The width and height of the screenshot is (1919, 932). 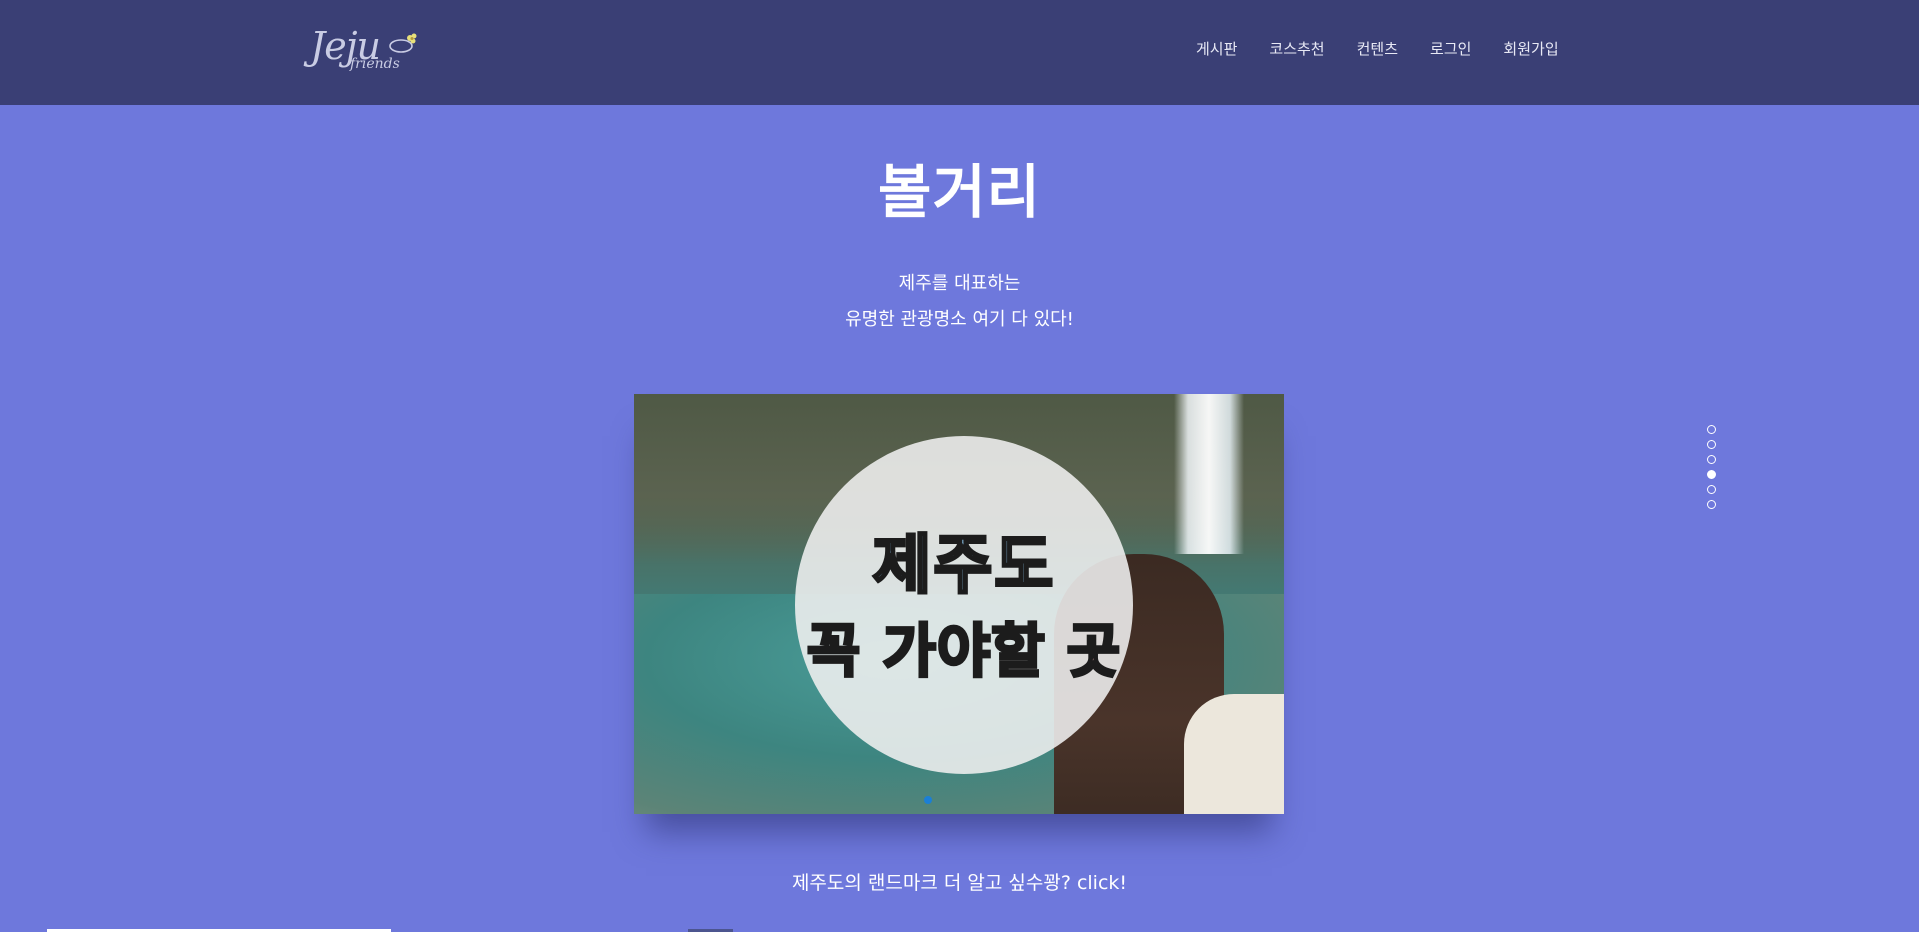 What do you see at coordinates (403, 43) in the screenshot?
I see `flower-hat-icon` at bounding box center [403, 43].